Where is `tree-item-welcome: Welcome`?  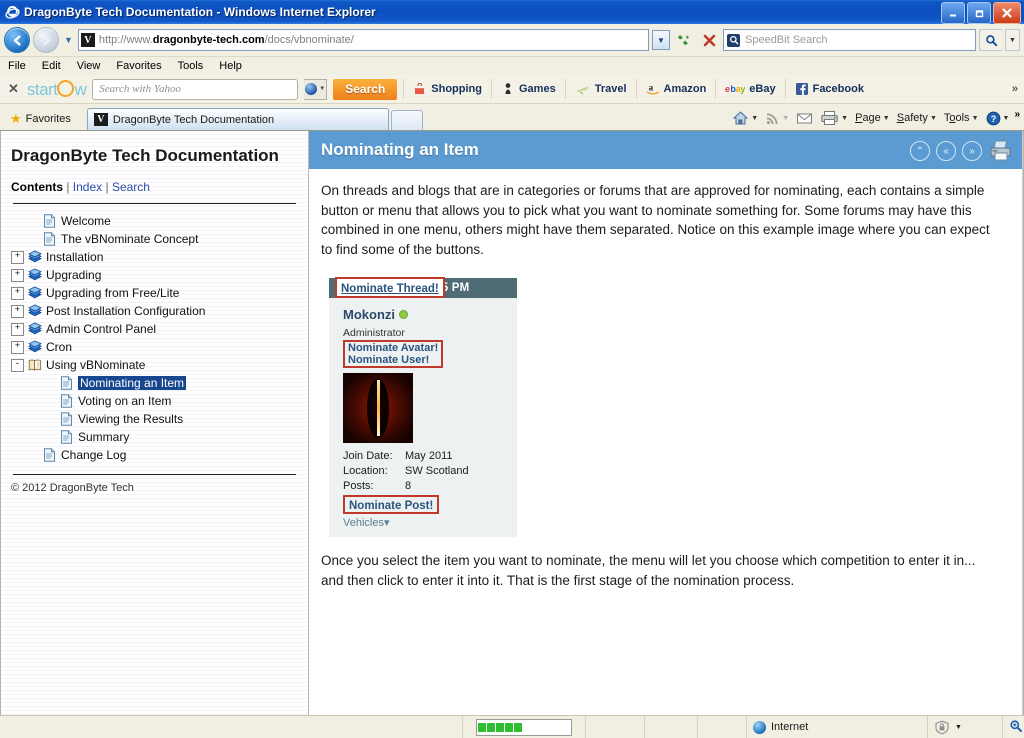 tree-item-welcome: Welcome is located at coordinates (154, 221).